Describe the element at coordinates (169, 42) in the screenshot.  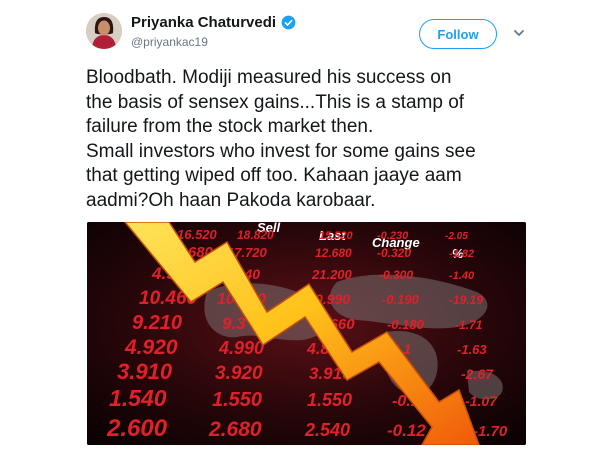
I see `author-handle: @priyankac19` at that location.